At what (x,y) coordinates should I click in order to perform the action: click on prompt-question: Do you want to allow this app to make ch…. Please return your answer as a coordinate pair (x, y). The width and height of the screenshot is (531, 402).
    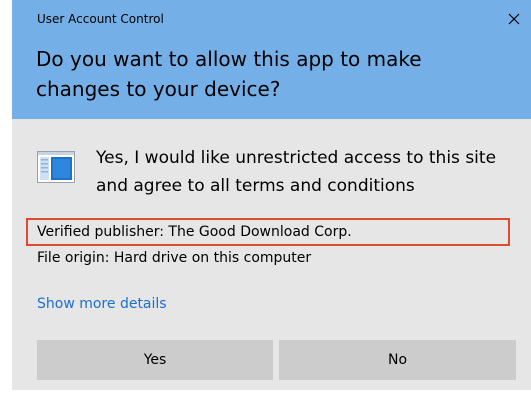
    Looking at the image, I should click on (229, 74).